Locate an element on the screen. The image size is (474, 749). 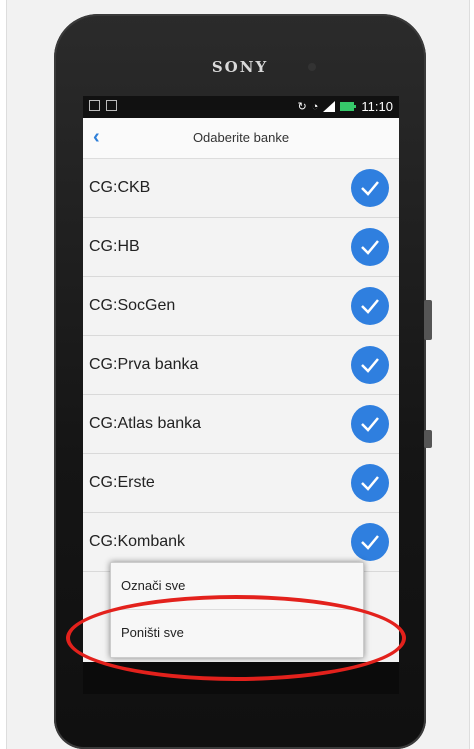
sync-icon: ↻ is located at coordinates (302, 107).